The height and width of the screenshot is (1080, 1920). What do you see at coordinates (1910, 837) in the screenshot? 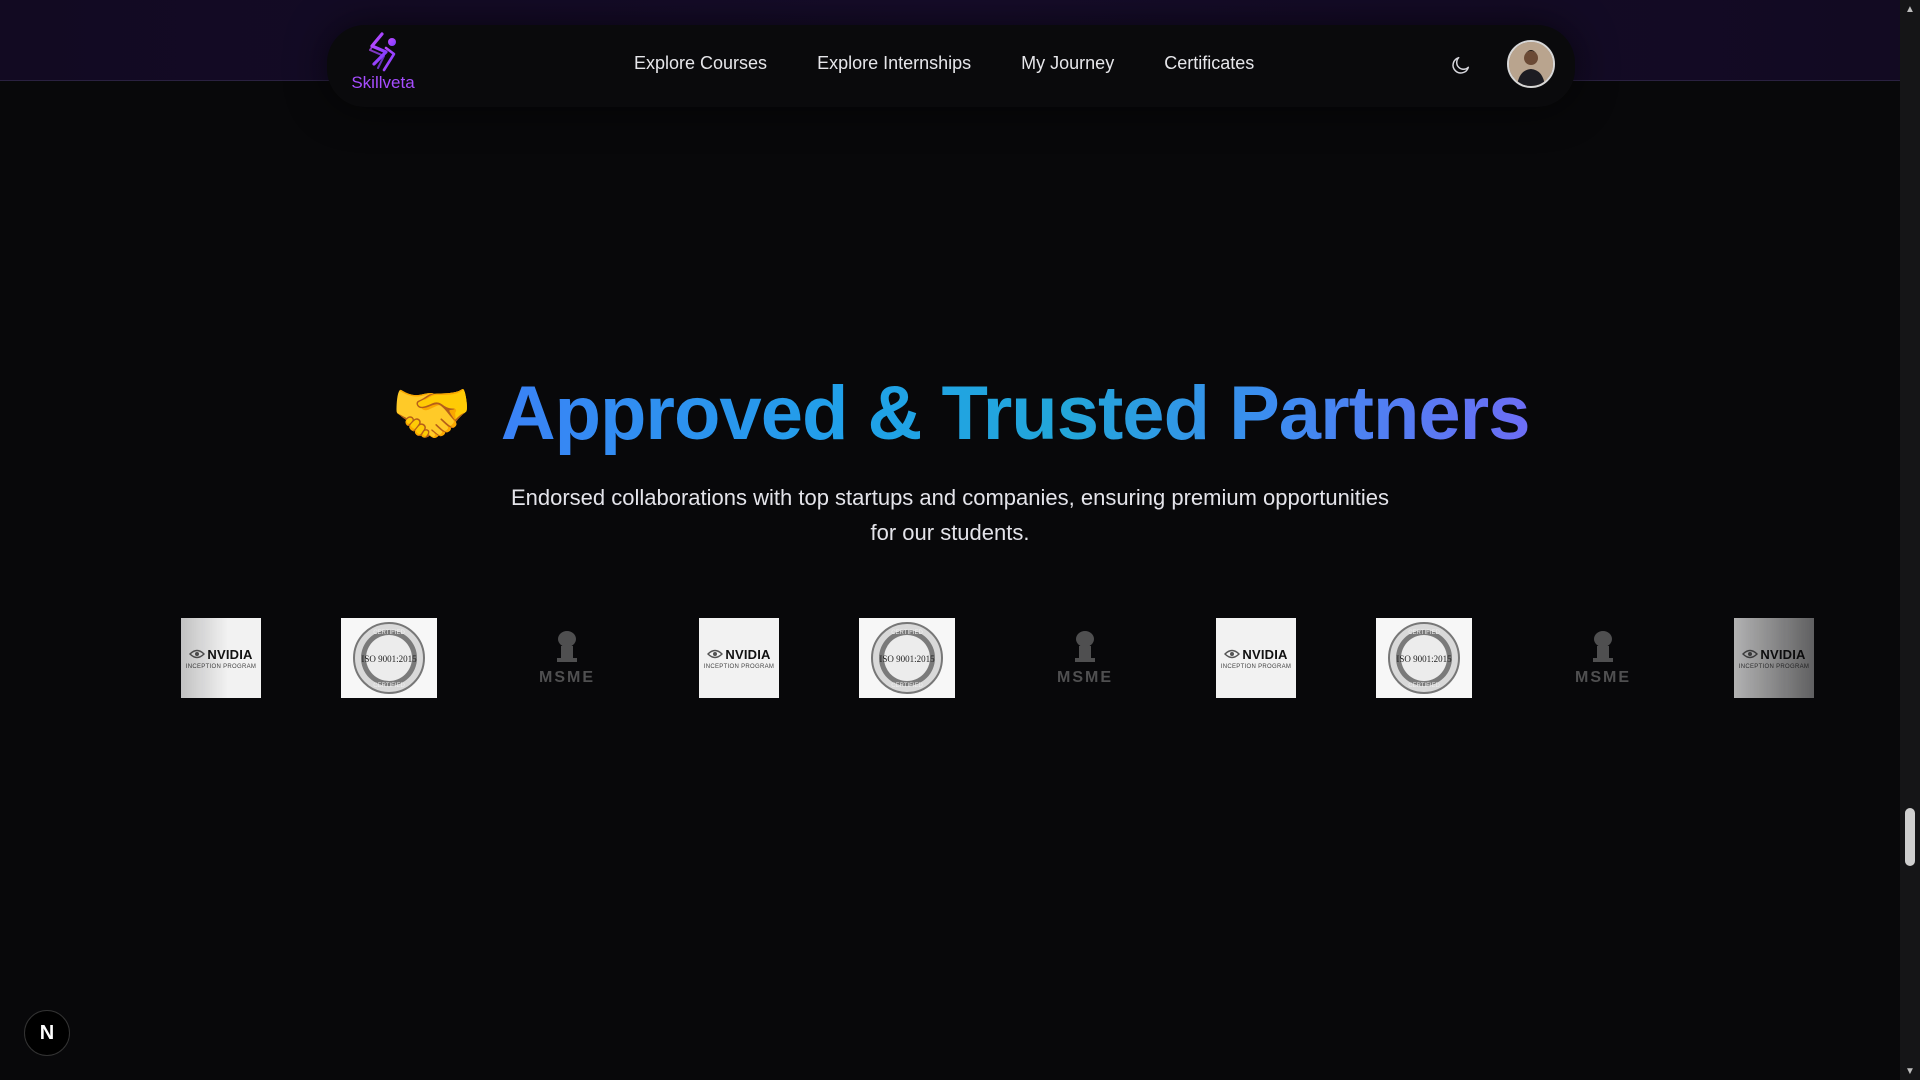
I see `scroll-thumb` at bounding box center [1910, 837].